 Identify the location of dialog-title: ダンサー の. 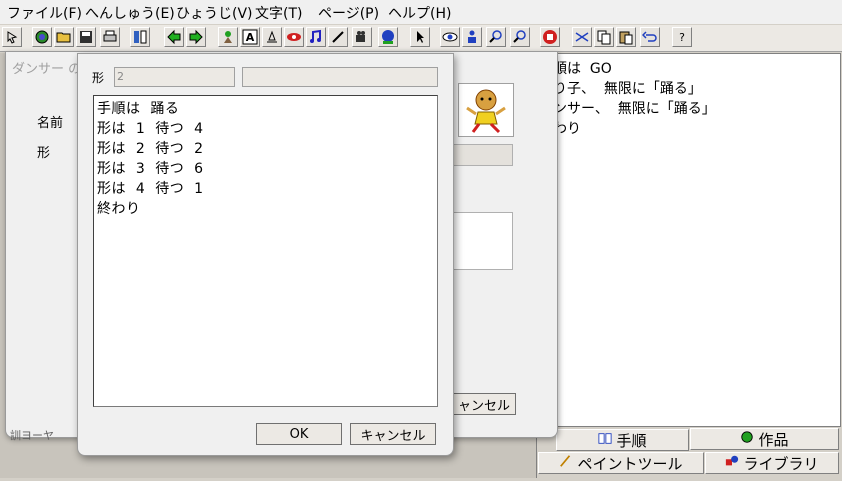
(47, 69).